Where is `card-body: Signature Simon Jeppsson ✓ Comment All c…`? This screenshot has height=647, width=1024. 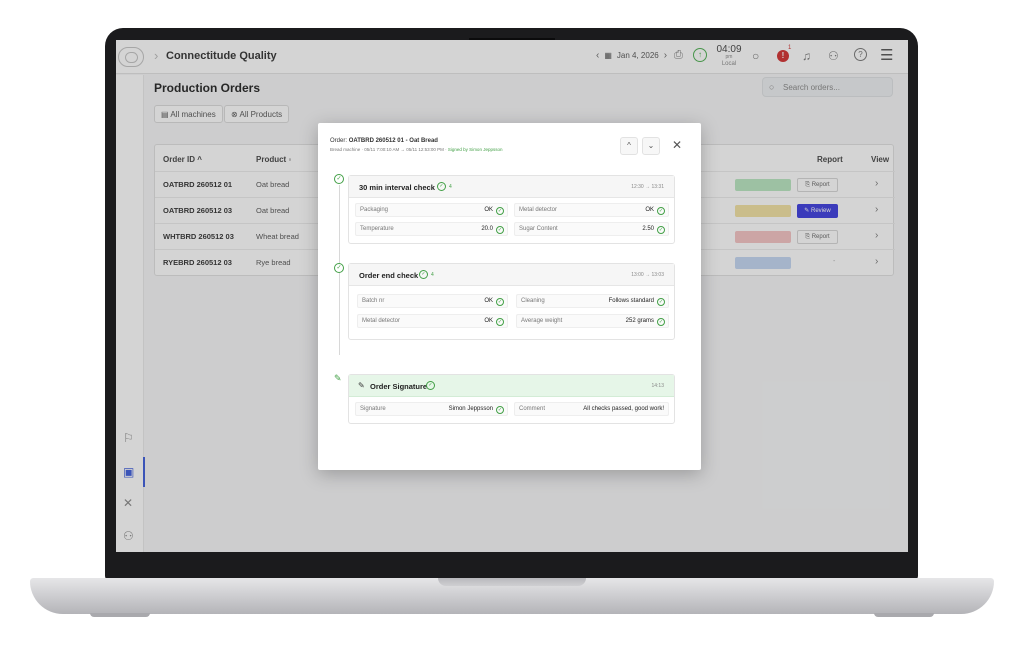 card-body: Signature Simon Jeppsson ✓ Comment All c… is located at coordinates (511, 410).